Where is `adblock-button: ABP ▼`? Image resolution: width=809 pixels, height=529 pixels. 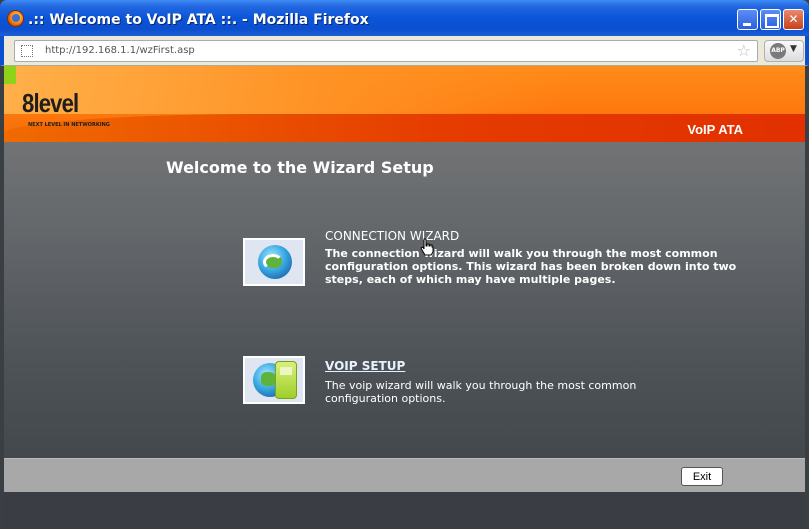
adblock-button: ABP ▼ is located at coordinates (784, 51).